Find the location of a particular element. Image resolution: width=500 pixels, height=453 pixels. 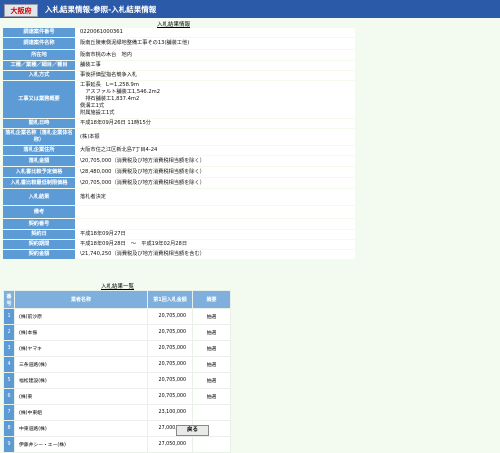

info-label: 入札方式 is located at coordinates (39, 76).